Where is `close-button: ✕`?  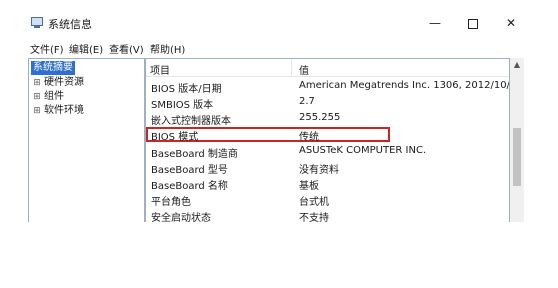 close-button: ✕ is located at coordinates (511, 23).